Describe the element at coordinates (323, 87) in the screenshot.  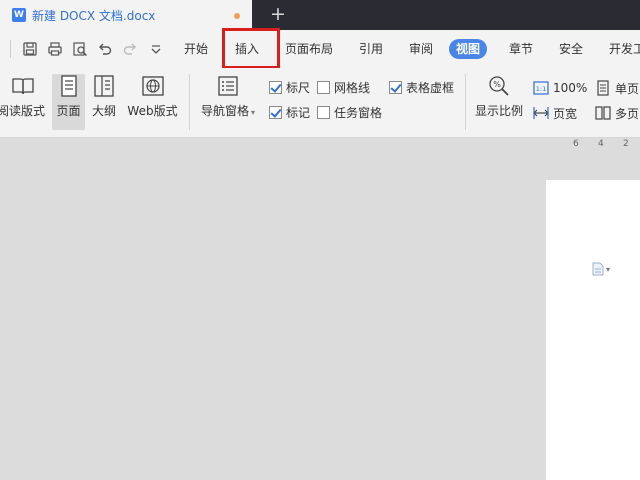
I see `gridlines-checkbox-box` at that location.